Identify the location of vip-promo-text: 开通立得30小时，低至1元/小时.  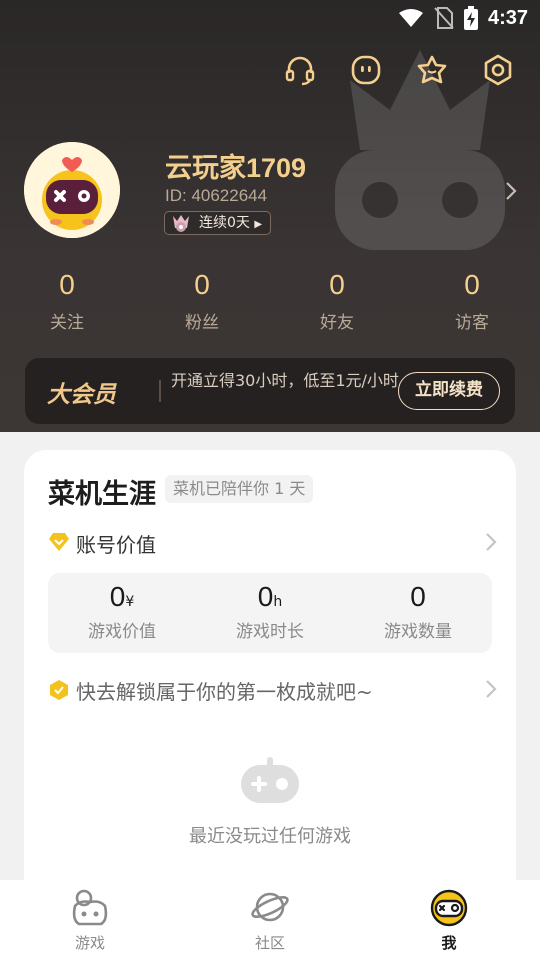
(285, 380).